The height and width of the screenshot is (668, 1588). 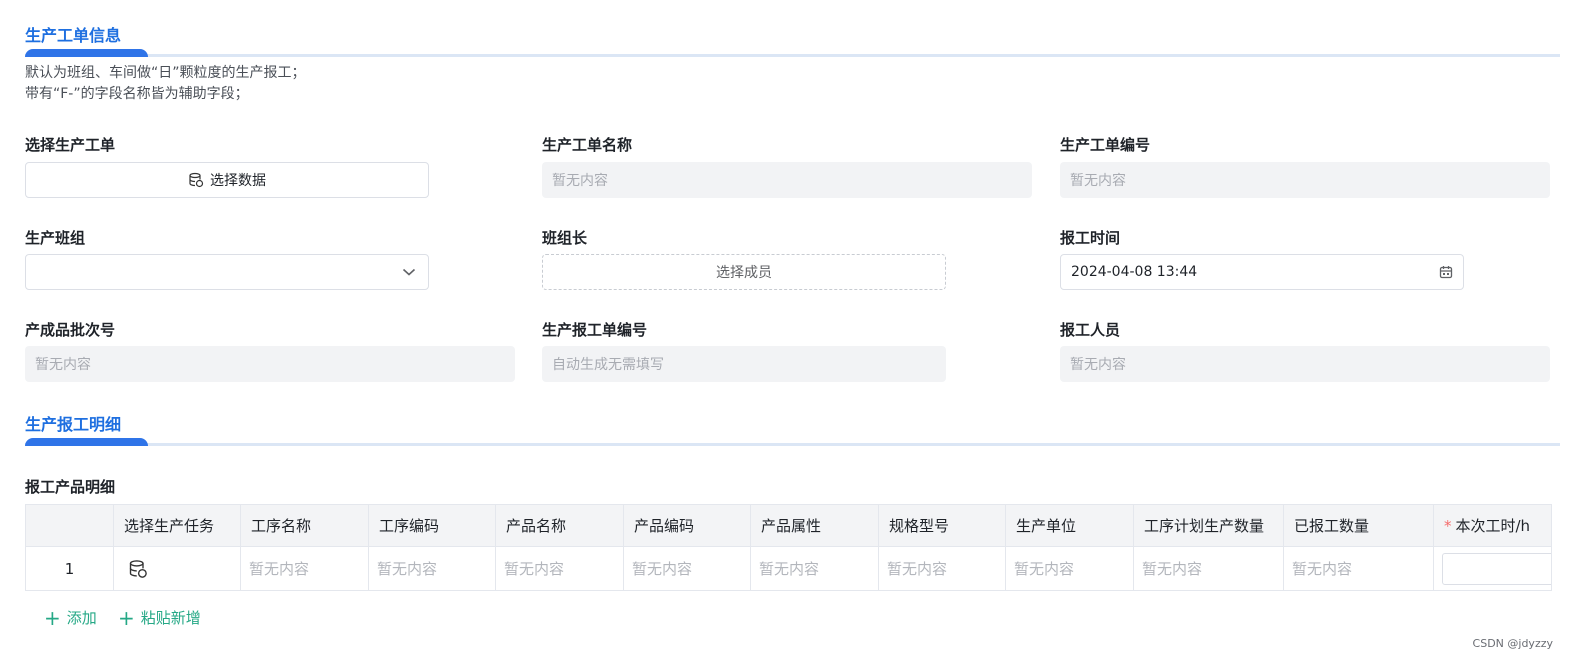 I want to click on row-index: 1, so click(x=69, y=568).